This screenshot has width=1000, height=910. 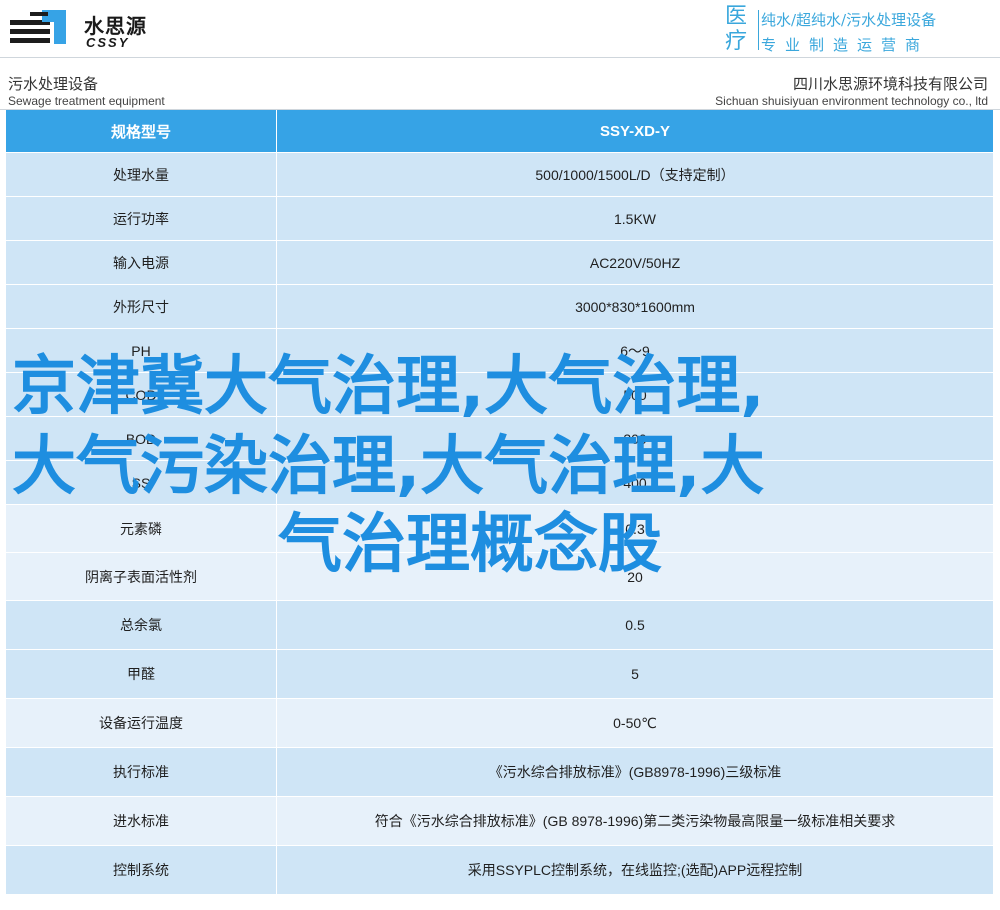 I want to click on top-header: 水思源 CSSY 医疗 纯水/超纯水/污水处理设备 专业制造运营商, so click(x=500, y=29).